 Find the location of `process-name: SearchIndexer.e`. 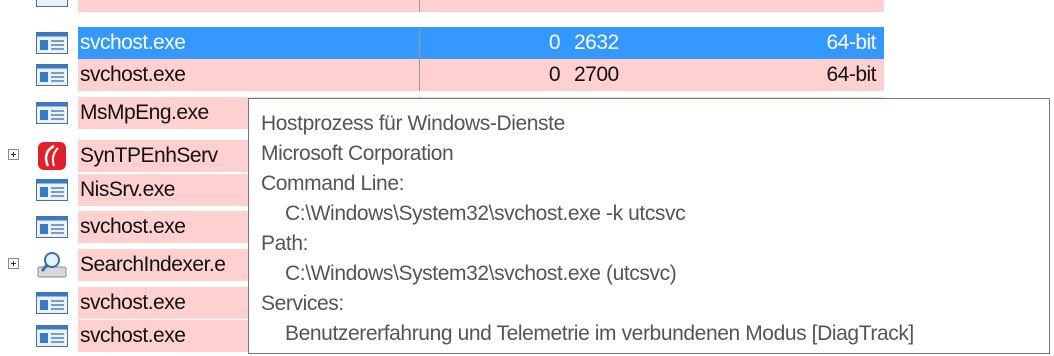

process-name: SearchIndexer.e is located at coordinates (153, 264).